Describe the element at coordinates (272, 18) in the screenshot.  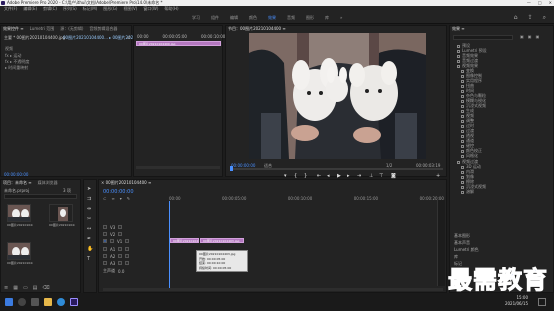
I see `ws-tab-effects: 效果` at that location.